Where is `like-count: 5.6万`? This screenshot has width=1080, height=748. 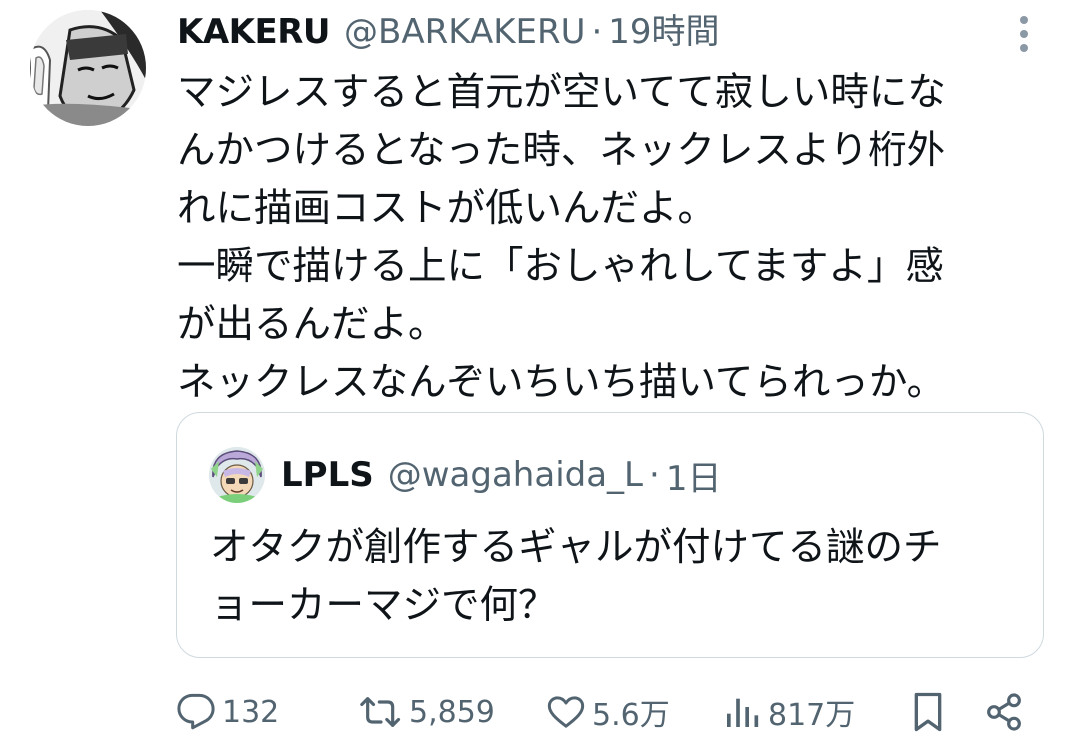
like-count: 5.6万 is located at coordinates (631, 715).